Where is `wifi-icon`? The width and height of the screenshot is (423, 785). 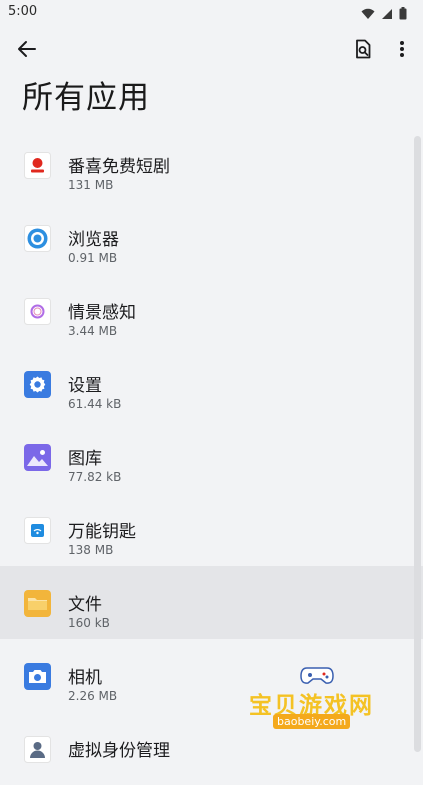
wifi-icon is located at coordinates (368, 14).